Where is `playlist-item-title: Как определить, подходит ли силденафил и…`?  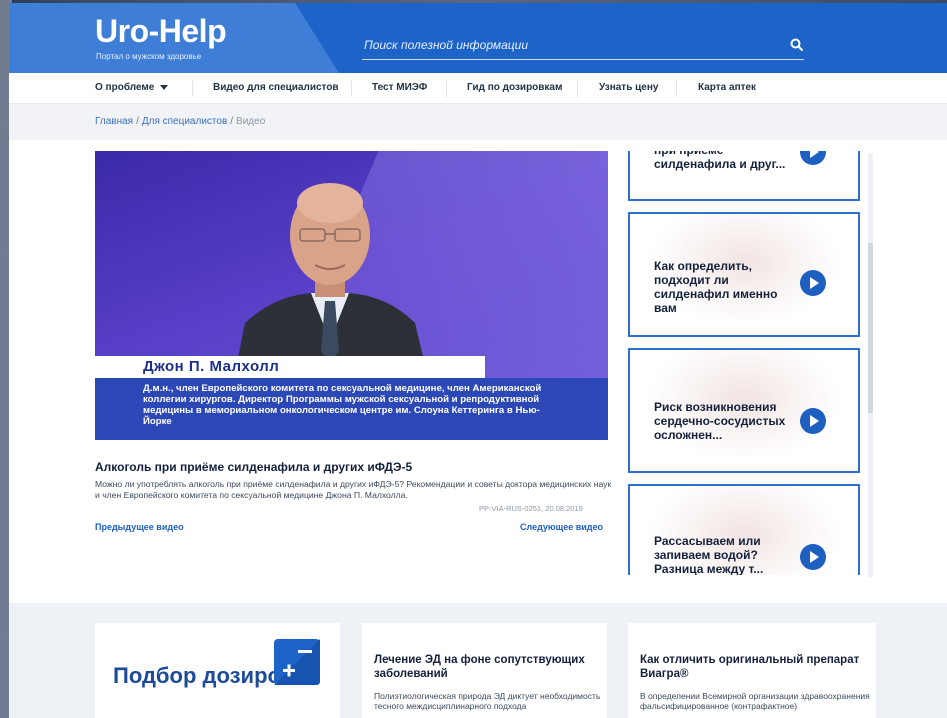 playlist-item-title: Как определить, подходит ли силденафил и… is located at coordinates (716, 287).